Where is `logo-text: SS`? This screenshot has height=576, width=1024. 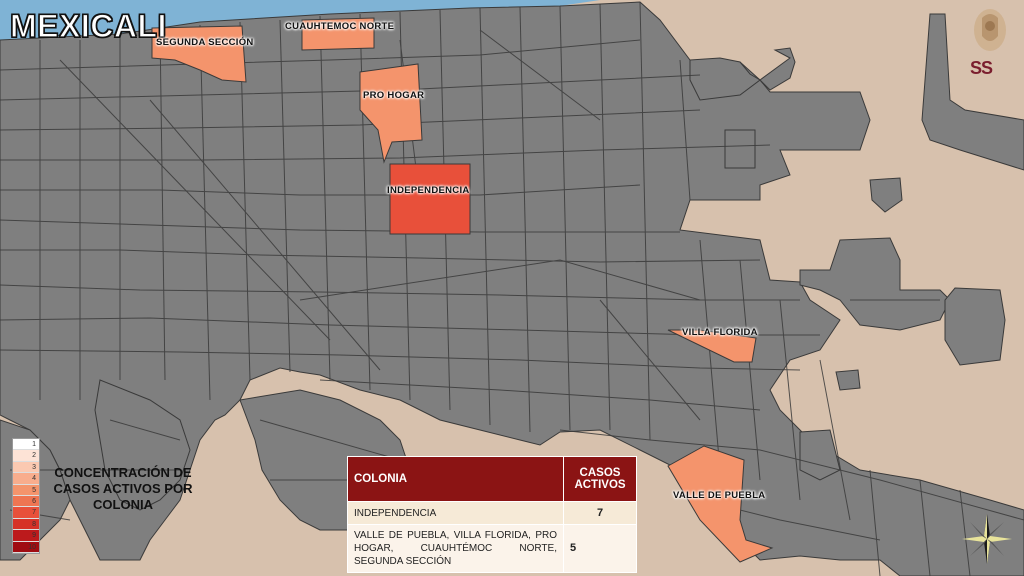 logo-text: SS is located at coordinates (981, 68).